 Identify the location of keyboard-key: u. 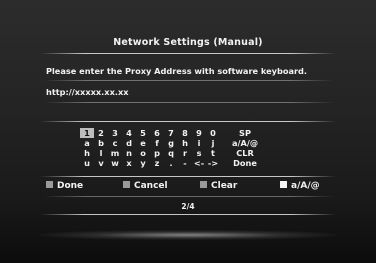
(87, 163).